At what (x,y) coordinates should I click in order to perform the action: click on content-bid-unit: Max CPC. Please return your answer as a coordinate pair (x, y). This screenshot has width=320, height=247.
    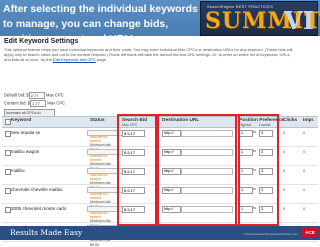
    Looking at the image, I should click on (56, 103).